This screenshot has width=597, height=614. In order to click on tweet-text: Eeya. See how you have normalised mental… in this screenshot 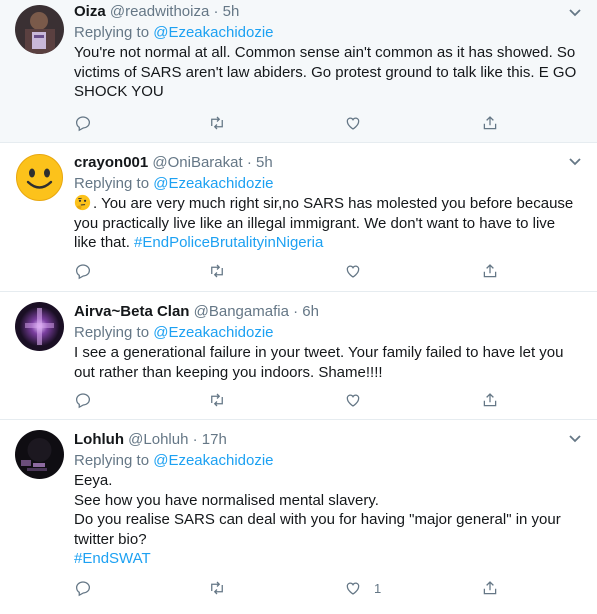, I will do `click(321, 520)`.